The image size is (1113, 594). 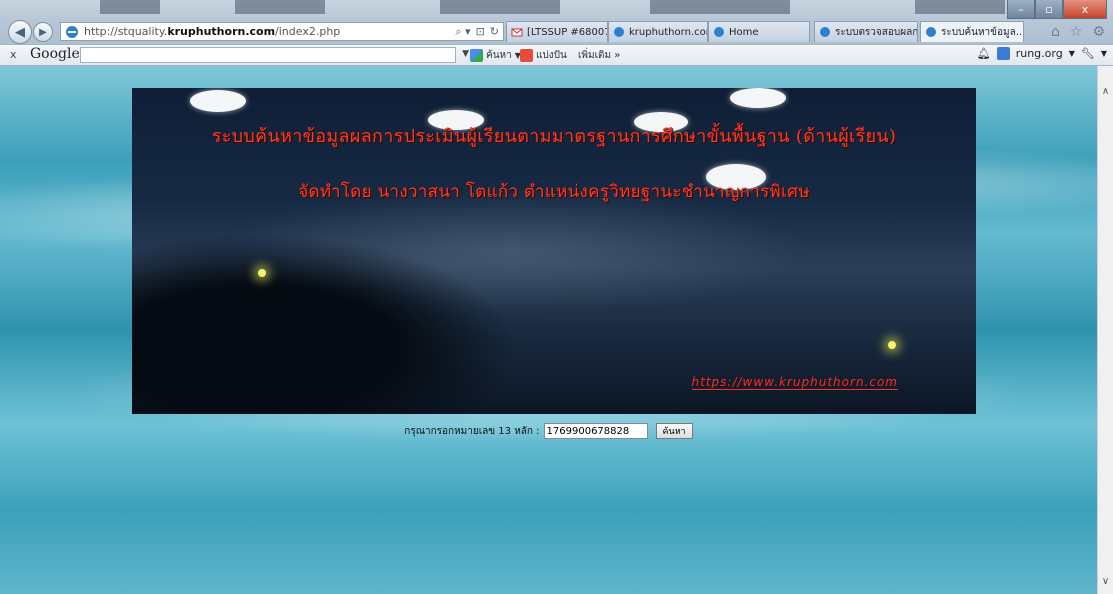 What do you see at coordinates (744, 32) in the screenshot?
I see `tab-label: Home` at bounding box center [744, 32].